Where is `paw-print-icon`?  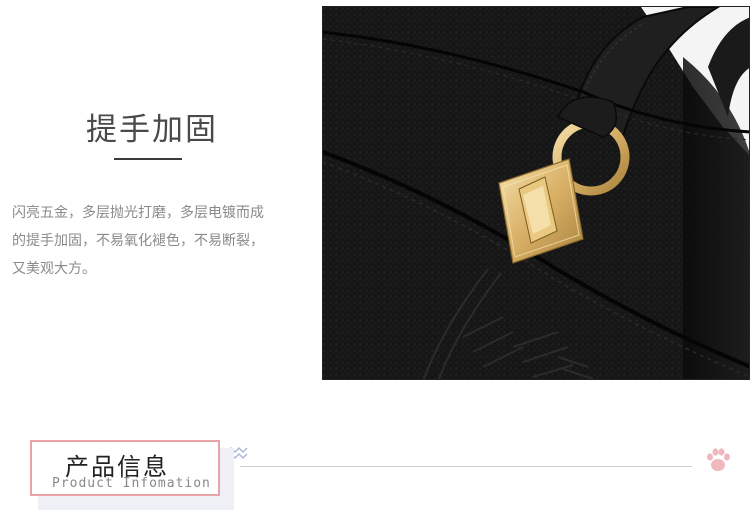 paw-print-icon is located at coordinates (718, 462).